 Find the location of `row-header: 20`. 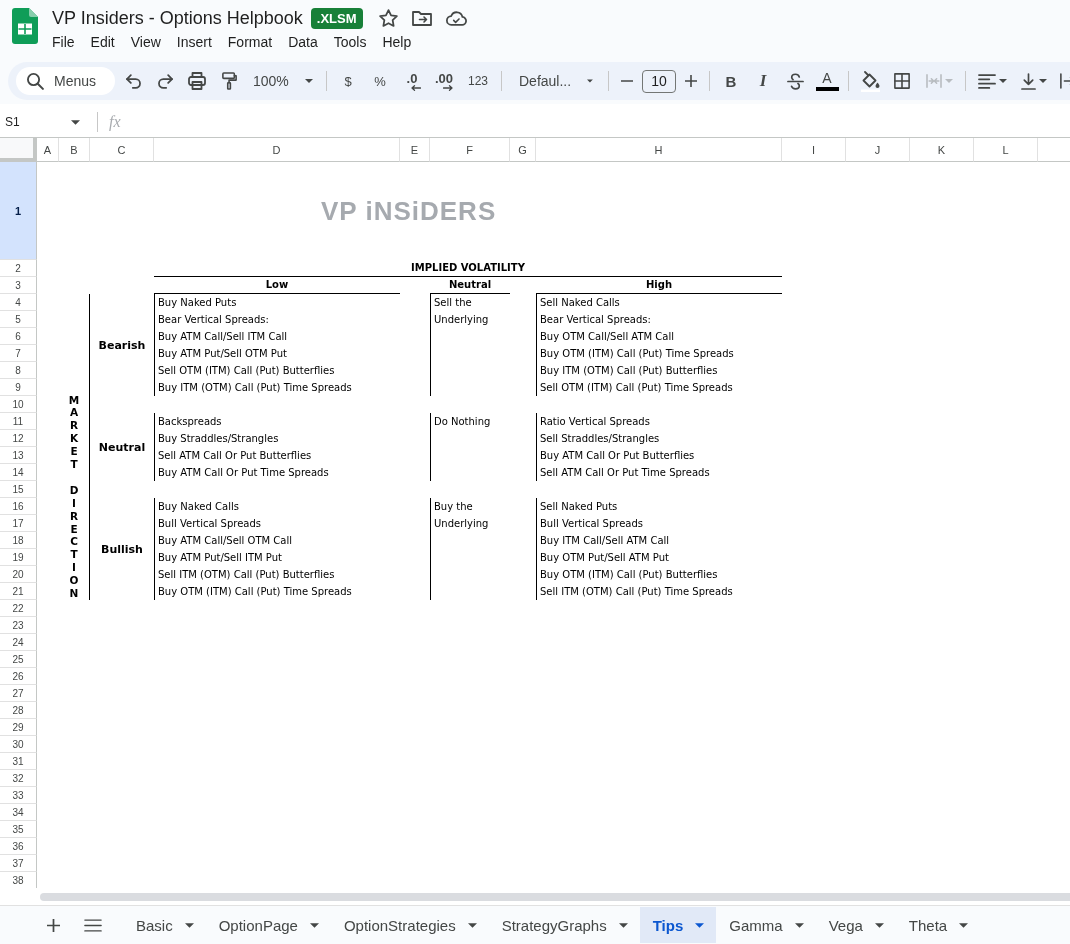

row-header: 20 is located at coordinates (18, 574).